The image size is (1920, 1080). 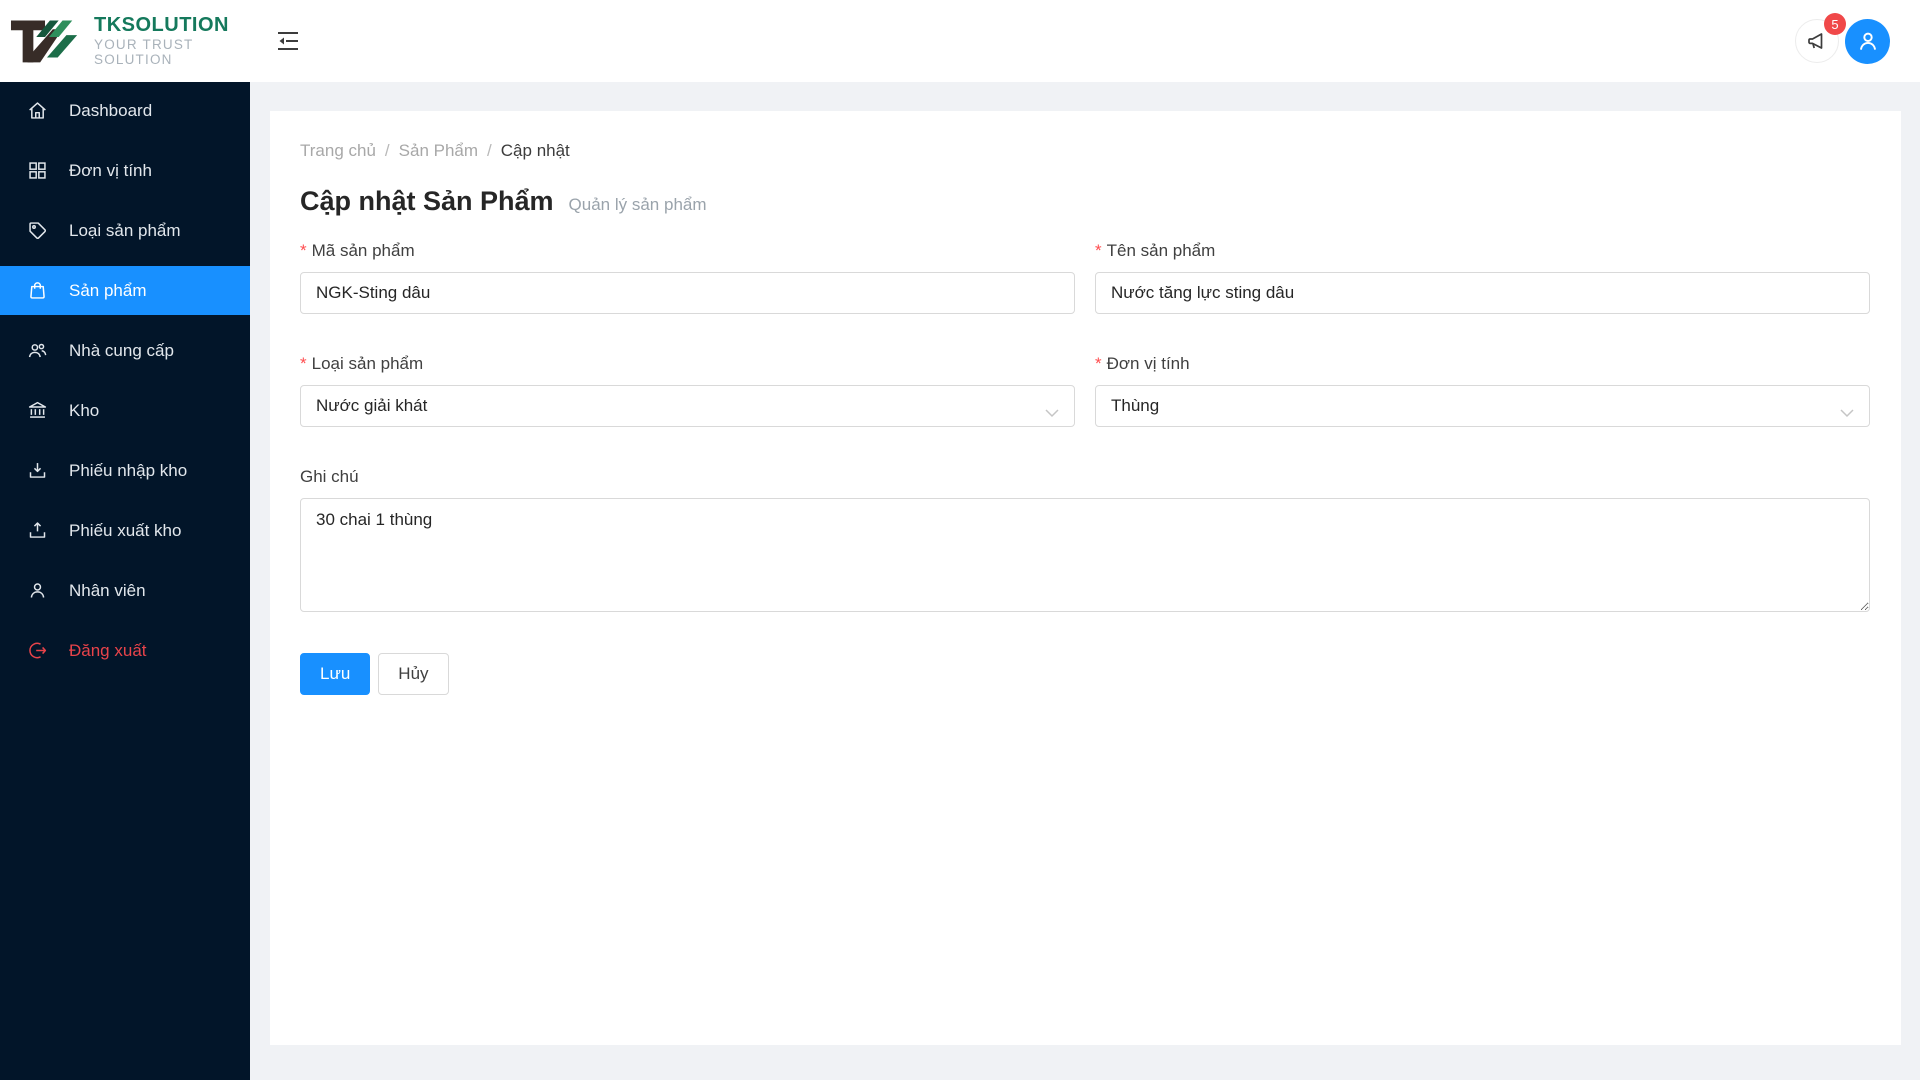 I want to click on brand-tagline: YOUR TRUST SOLUTION, so click(x=144, y=52).